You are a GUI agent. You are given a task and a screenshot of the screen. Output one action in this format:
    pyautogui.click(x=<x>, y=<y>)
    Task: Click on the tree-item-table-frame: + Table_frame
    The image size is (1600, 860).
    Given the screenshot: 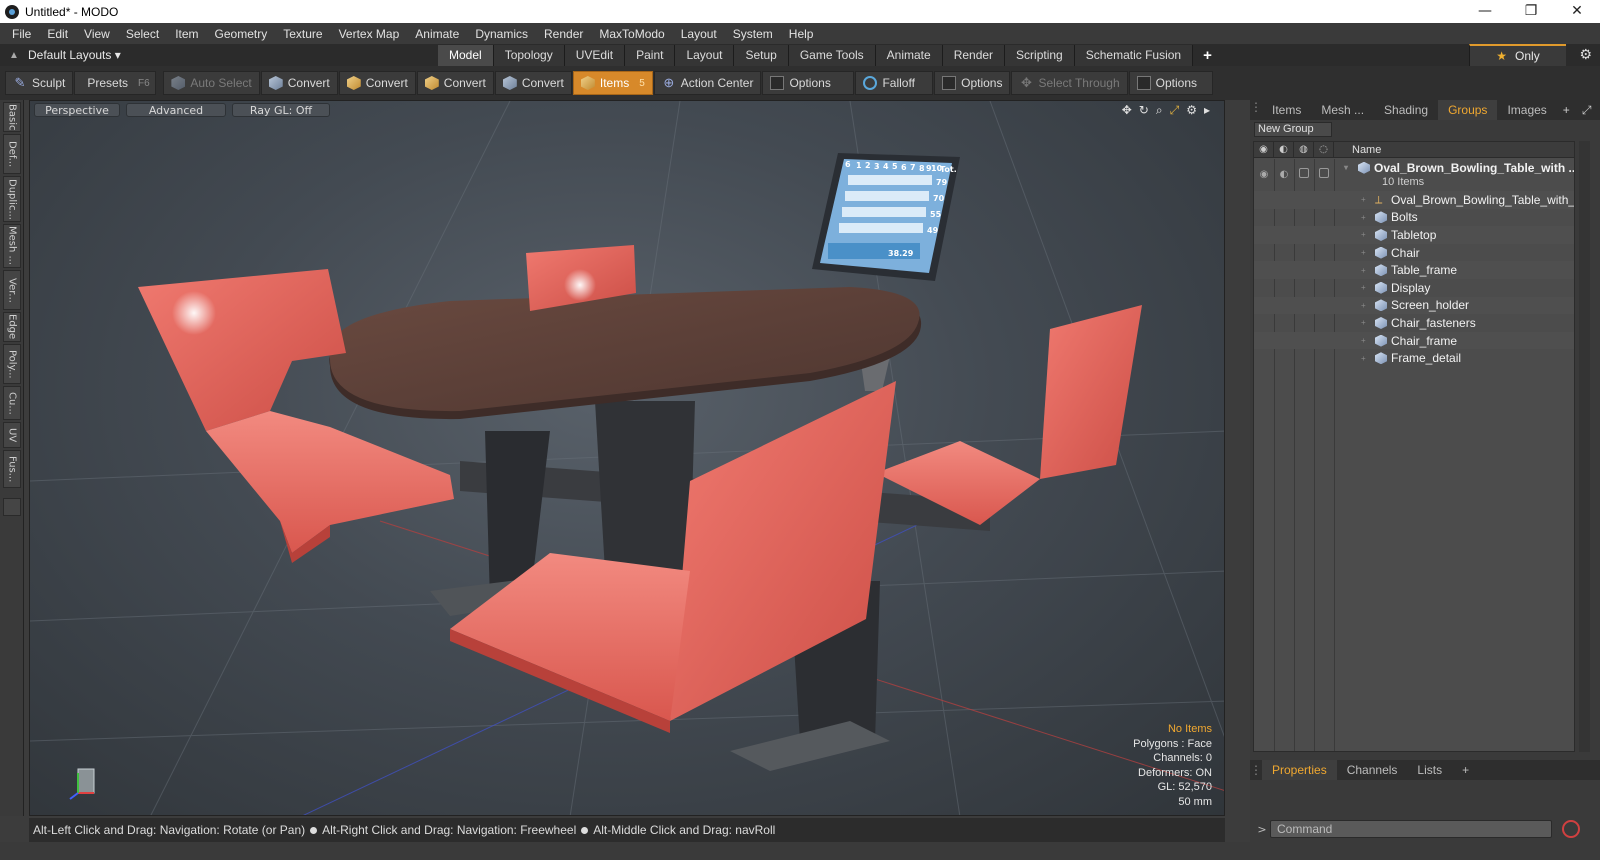 What is the action you would take?
    pyautogui.click(x=1409, y=270)
    